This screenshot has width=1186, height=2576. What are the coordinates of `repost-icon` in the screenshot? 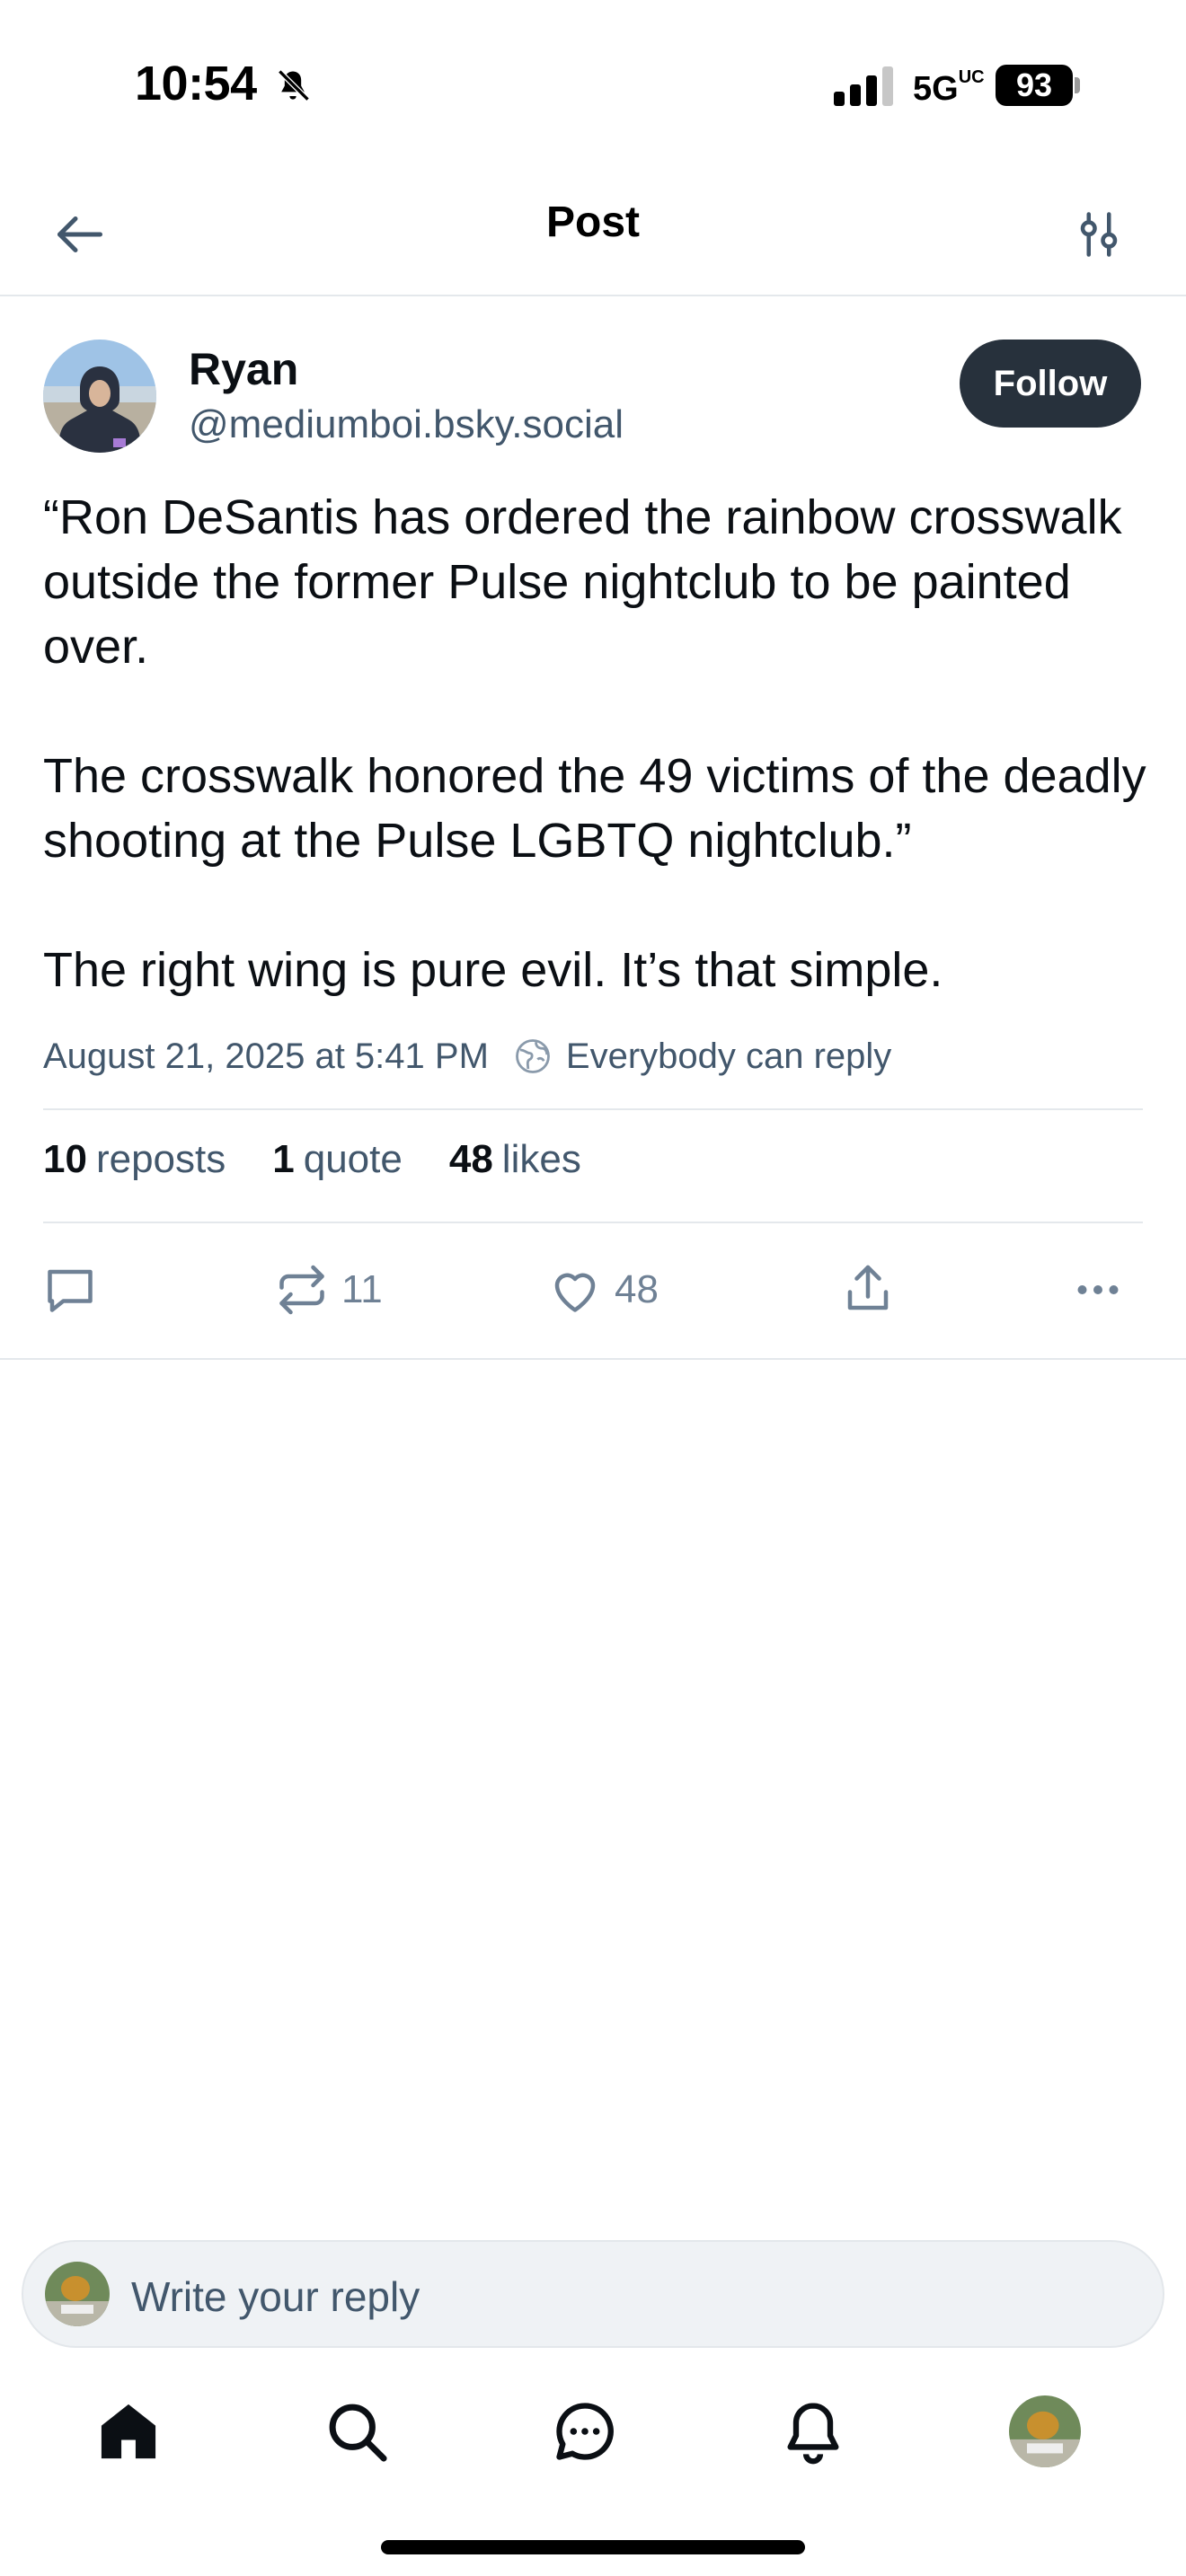 It's located at (301, 1290).